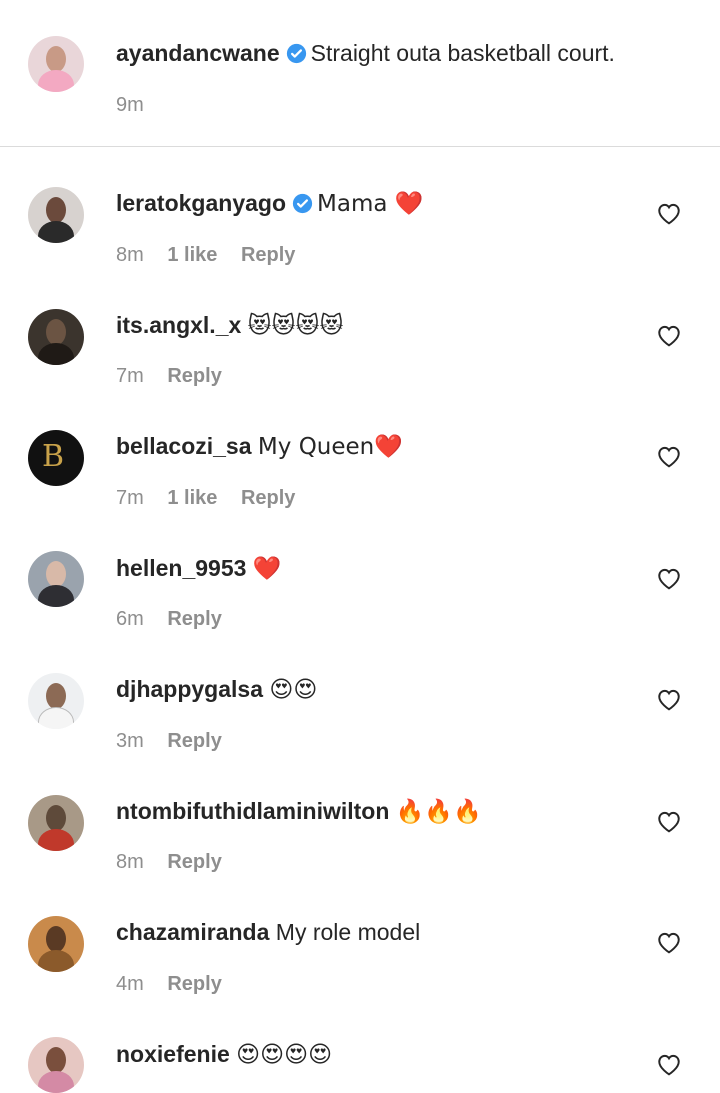  Describe the element at coordinates (378, 568) in the screenshot. I see `comment-text-line: hellen_9953 ❤️` at that location.